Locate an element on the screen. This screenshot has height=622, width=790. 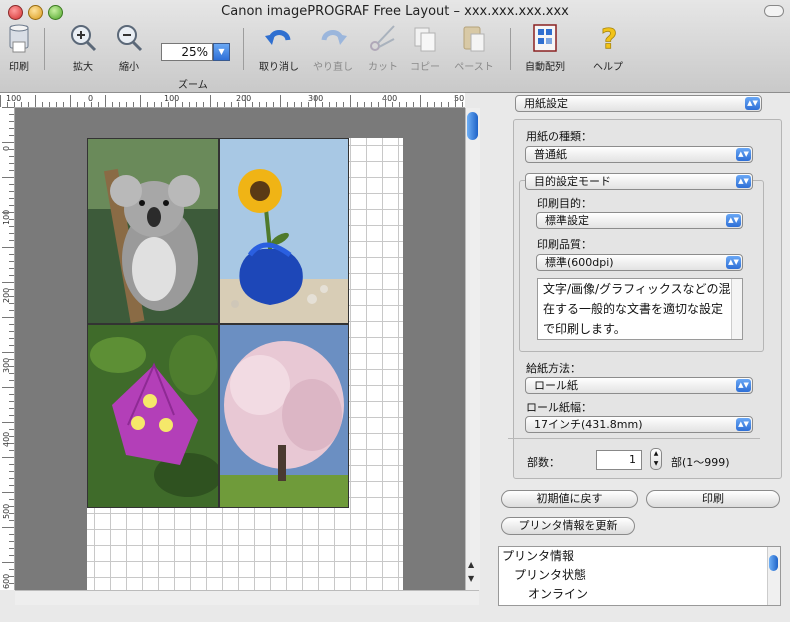
print-purpose-label: 印刷目的： is located at coordinates (564, 203).